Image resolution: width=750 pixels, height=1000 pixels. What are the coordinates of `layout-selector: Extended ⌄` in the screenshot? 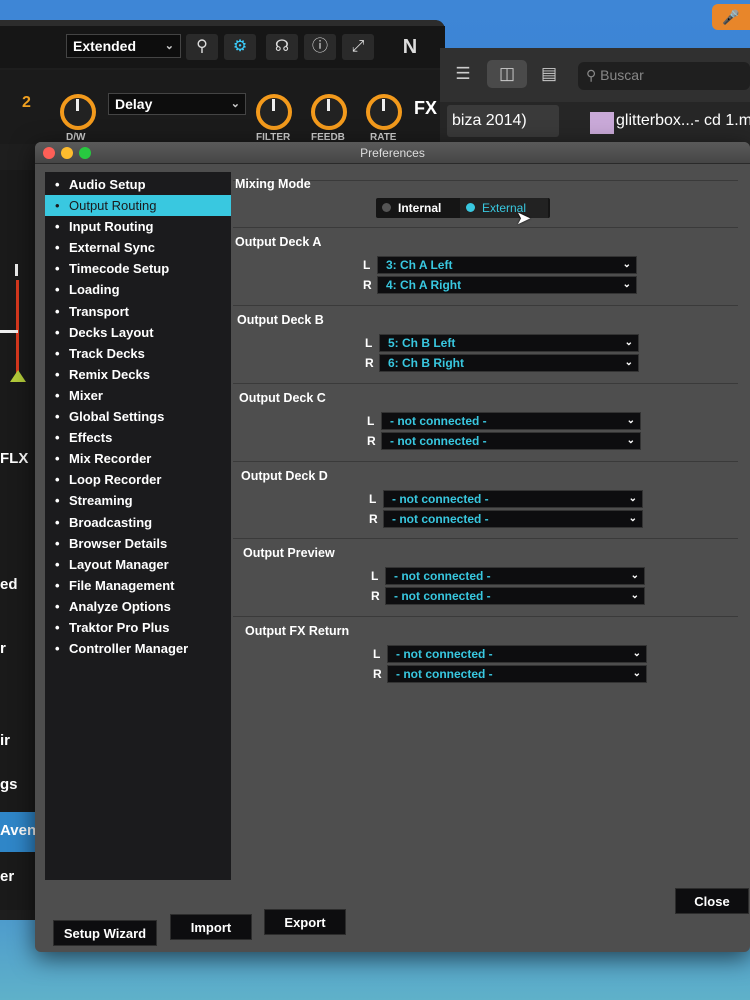 It's located at (123, 46).